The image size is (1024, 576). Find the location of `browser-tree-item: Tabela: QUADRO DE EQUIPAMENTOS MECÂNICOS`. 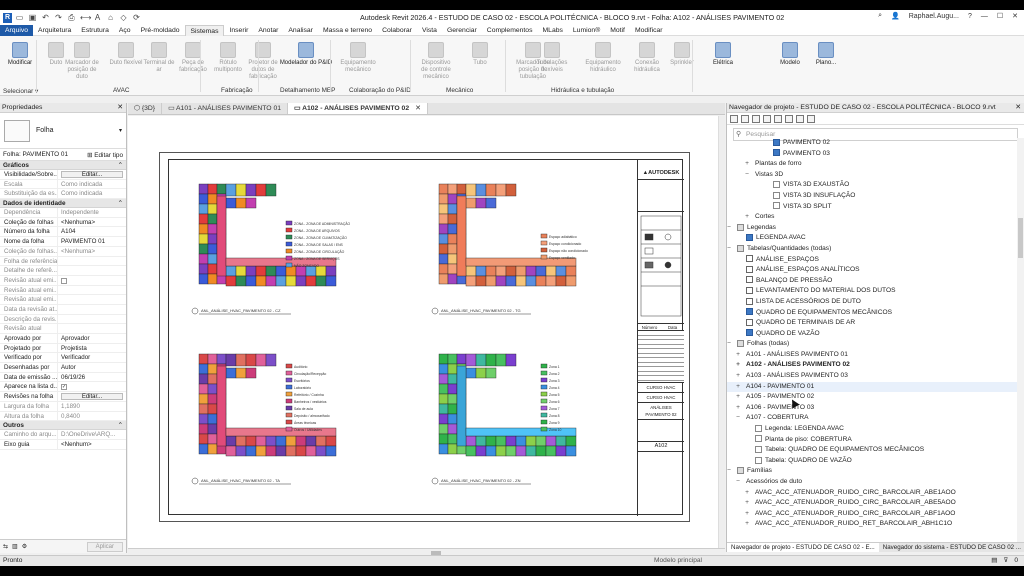

browser-tree-item: Tabela: QUADRO DE EQUIPAMENTOS MECÂNICOS is located at coordinates (872, 450).